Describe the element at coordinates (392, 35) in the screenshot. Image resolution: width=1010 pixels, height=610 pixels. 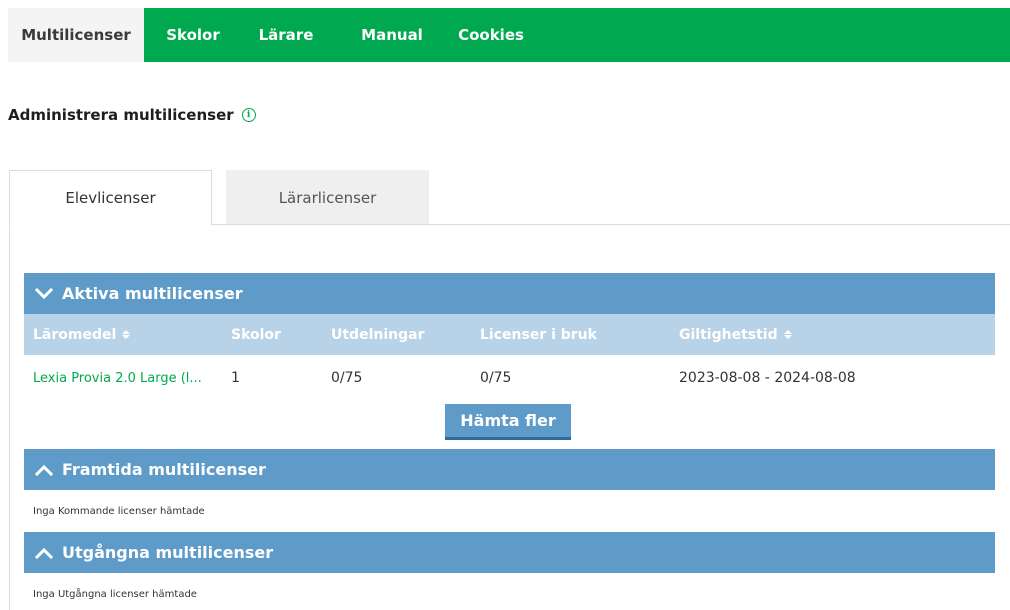
I see `nav-item-manual: Manual` at that location.